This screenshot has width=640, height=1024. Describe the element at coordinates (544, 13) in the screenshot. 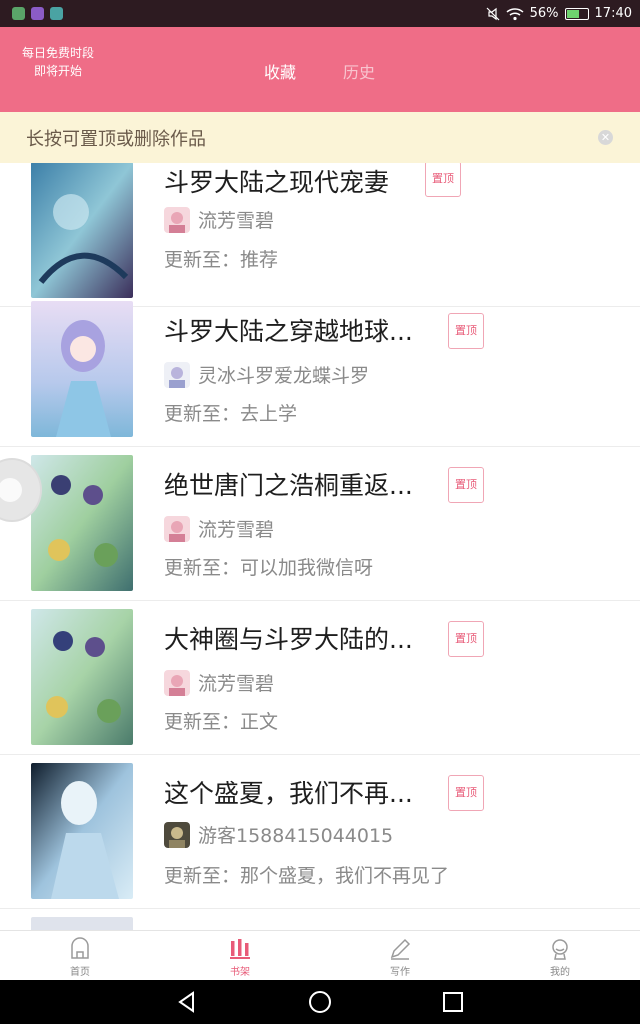

I see `battery-percent: 56%` at that location.